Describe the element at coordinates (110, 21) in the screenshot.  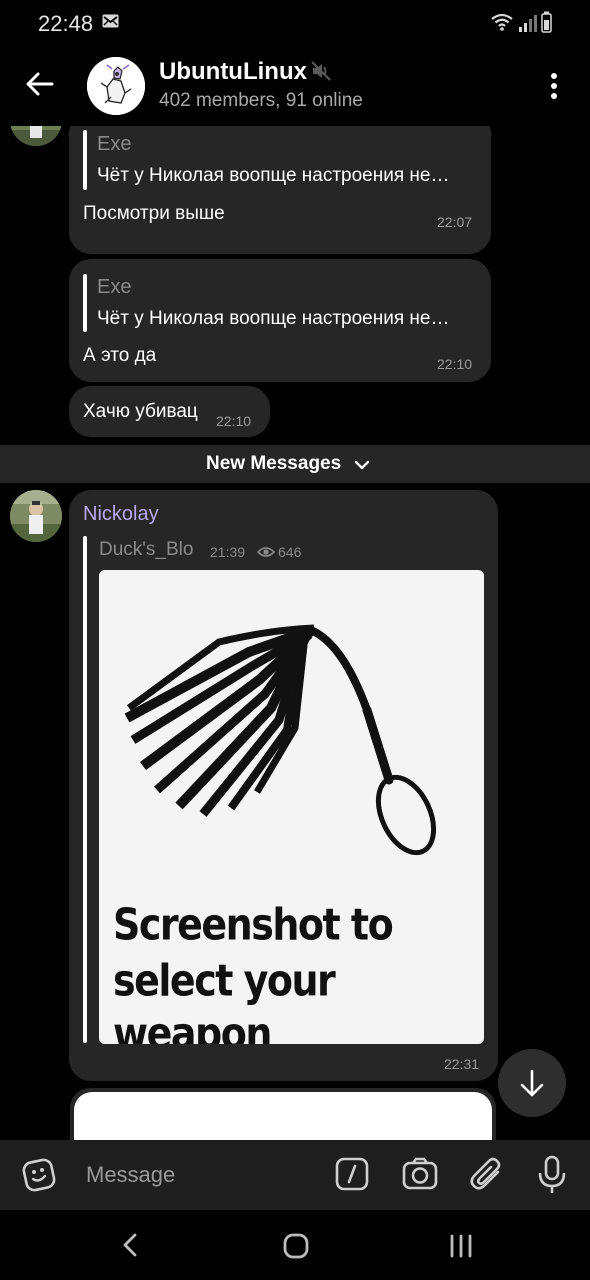
I see `mail-notification-icon` at that location.